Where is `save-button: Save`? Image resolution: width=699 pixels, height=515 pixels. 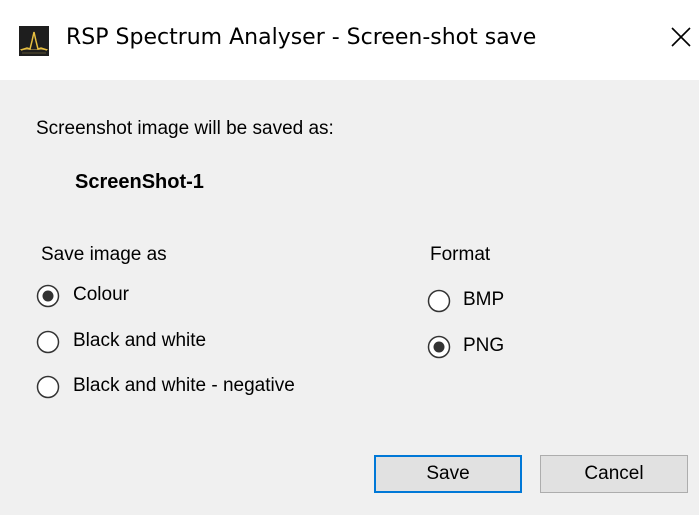
save-button: Save is located at coordinates (448, 474).